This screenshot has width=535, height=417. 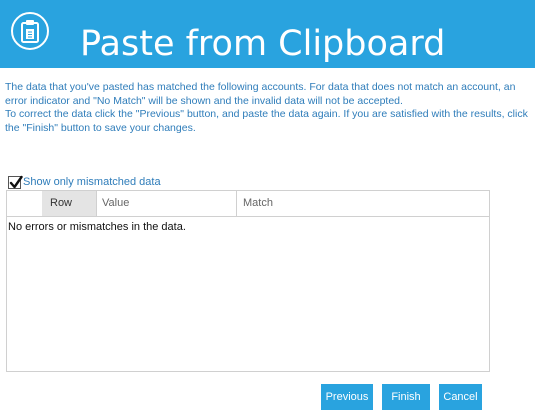 I want to click on clipboard-icon, so click(x=30, y=31).